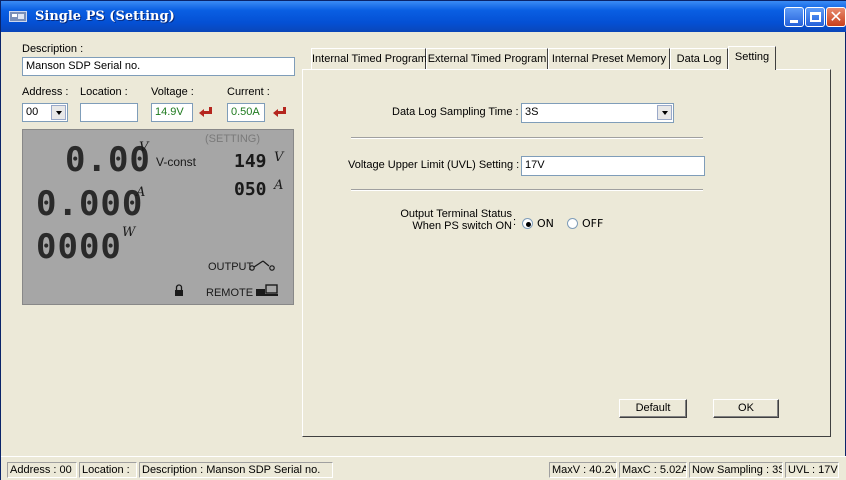 Image resolution: width=846 pixels, height=480 pixels. I want to click on app-icon, so click(18, 16).